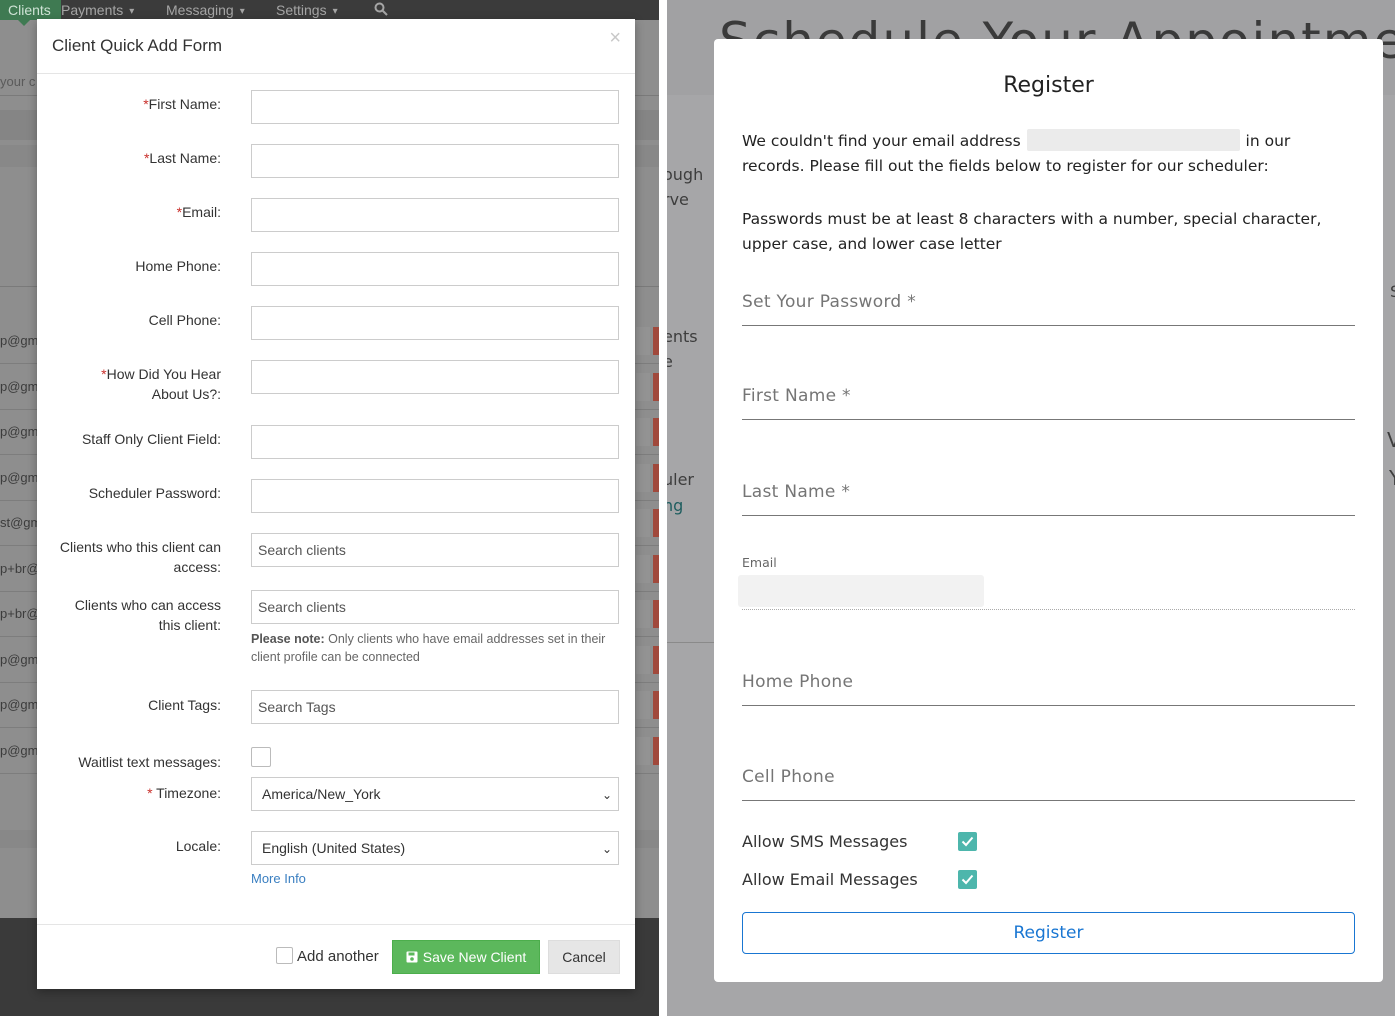  What do you see at coordinates (1133, 140) in the screenshot?
I see `redacted-email` at bounding box center [1133, 140].